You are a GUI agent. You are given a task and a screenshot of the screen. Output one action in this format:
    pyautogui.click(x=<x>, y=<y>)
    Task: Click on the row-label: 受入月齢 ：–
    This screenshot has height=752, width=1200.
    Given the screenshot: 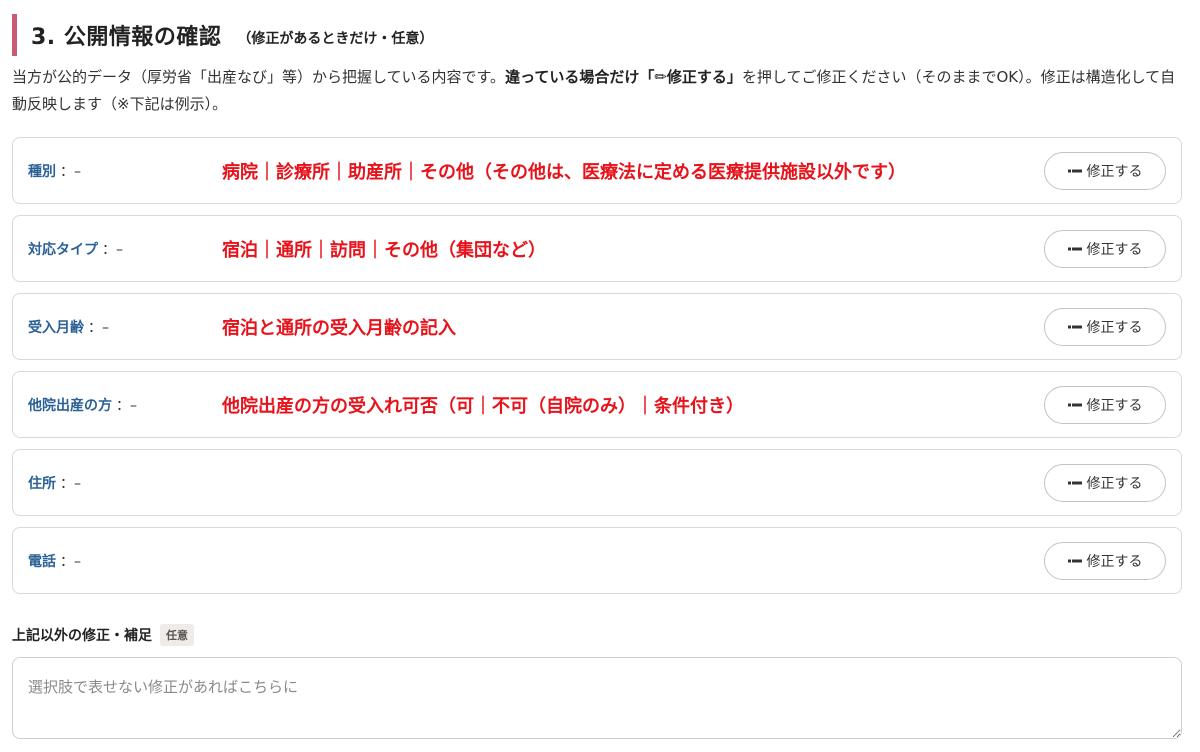 What is the action you would take?
    pyautogui.click(x=68, y=327)
    